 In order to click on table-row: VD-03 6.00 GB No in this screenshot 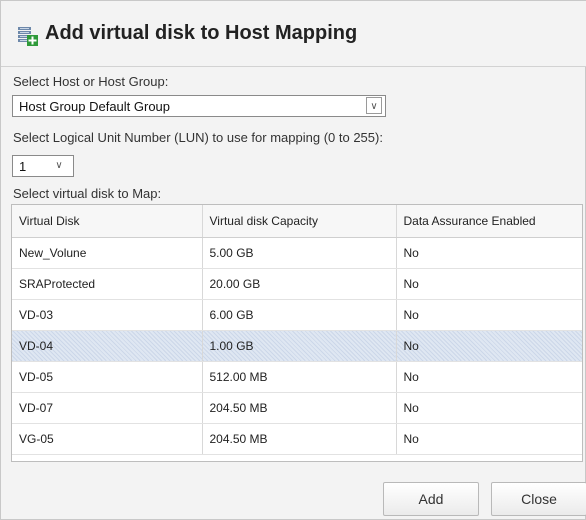, I will do `click(297, 315)`.